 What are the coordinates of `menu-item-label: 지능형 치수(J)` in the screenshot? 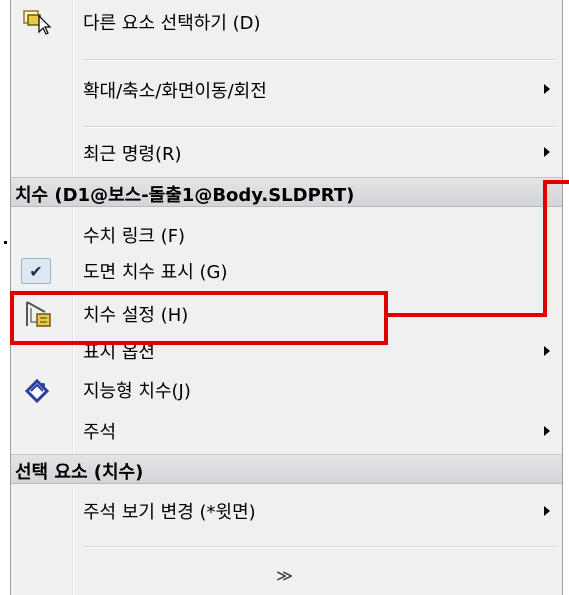 It's located at (137, 391).